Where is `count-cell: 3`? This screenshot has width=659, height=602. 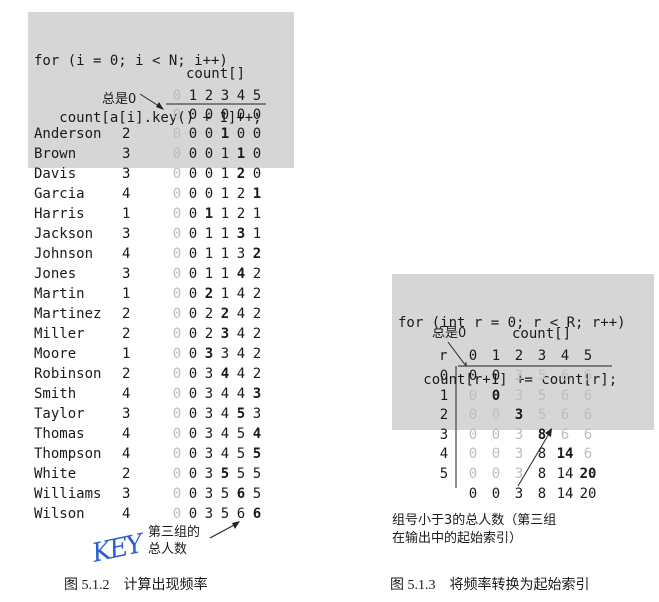 count-cell: 3 is located at coordinates (241, 234).